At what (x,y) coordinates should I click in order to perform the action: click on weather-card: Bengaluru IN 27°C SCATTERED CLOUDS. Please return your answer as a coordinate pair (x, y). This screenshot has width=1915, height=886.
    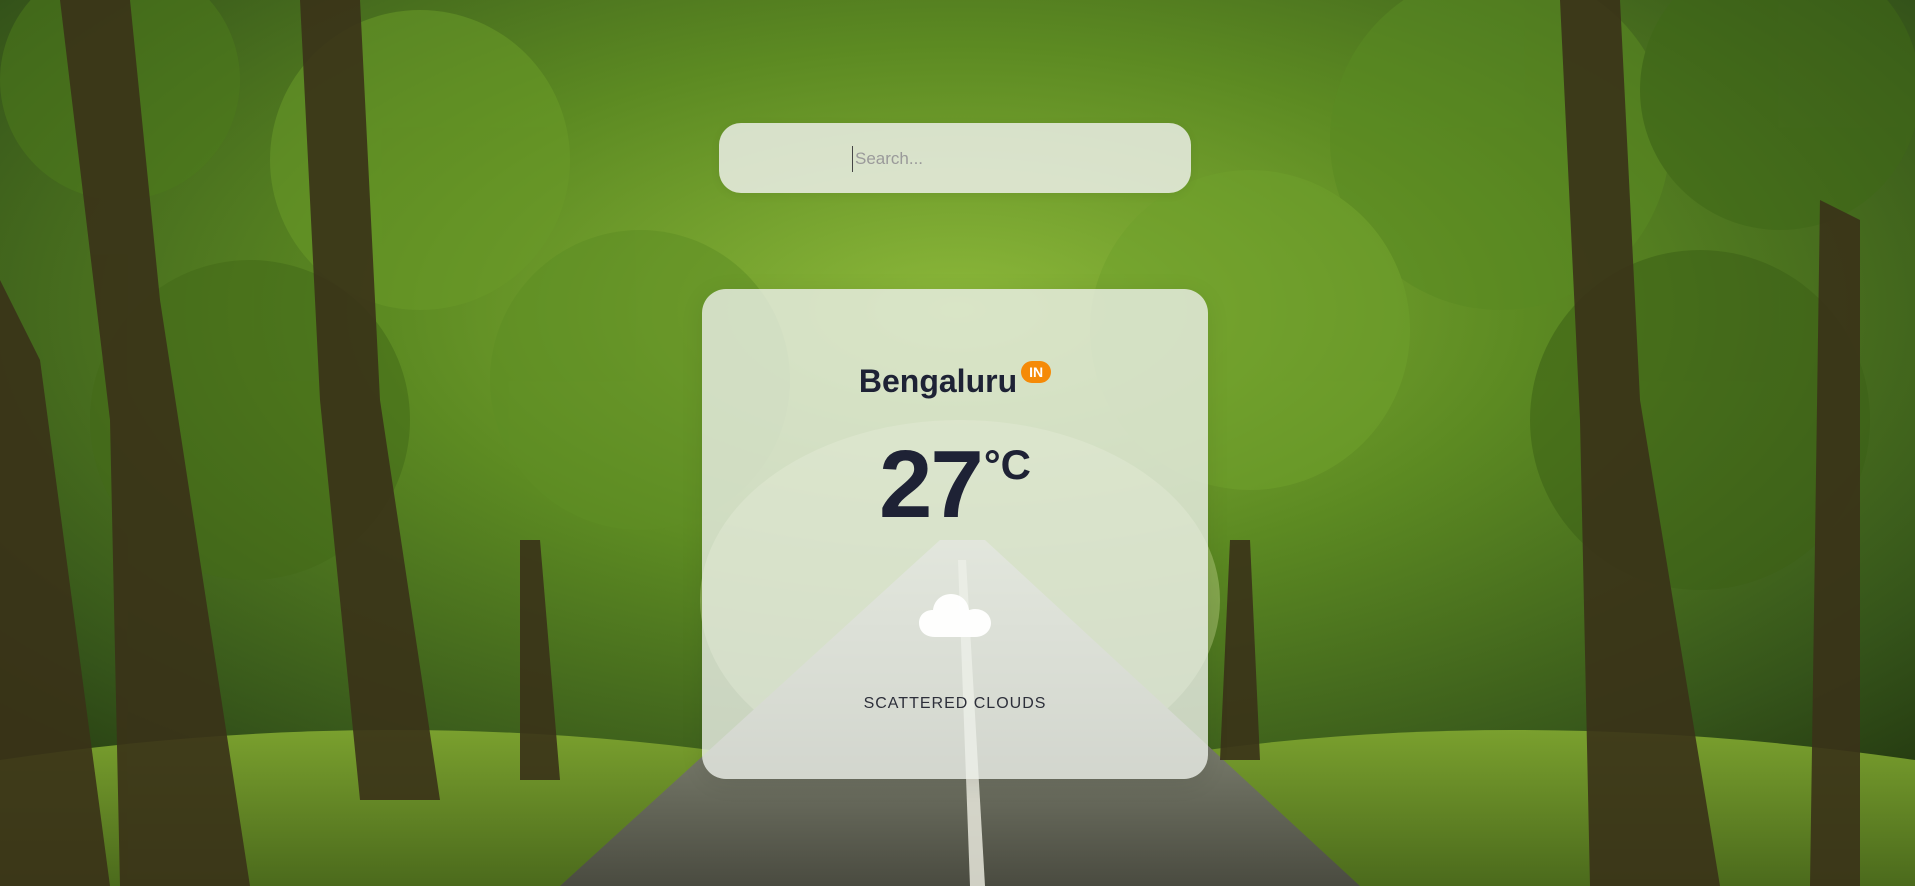
    Looking at the image, I should click on (955, 534).